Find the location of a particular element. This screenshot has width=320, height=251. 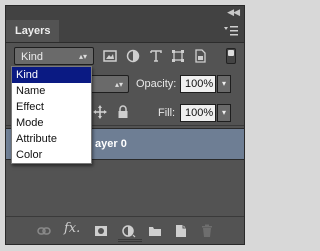

filter-kind-dropdown-menu: Kind Name Effect Mode Attribute Color is located at coordinates (51, 115).